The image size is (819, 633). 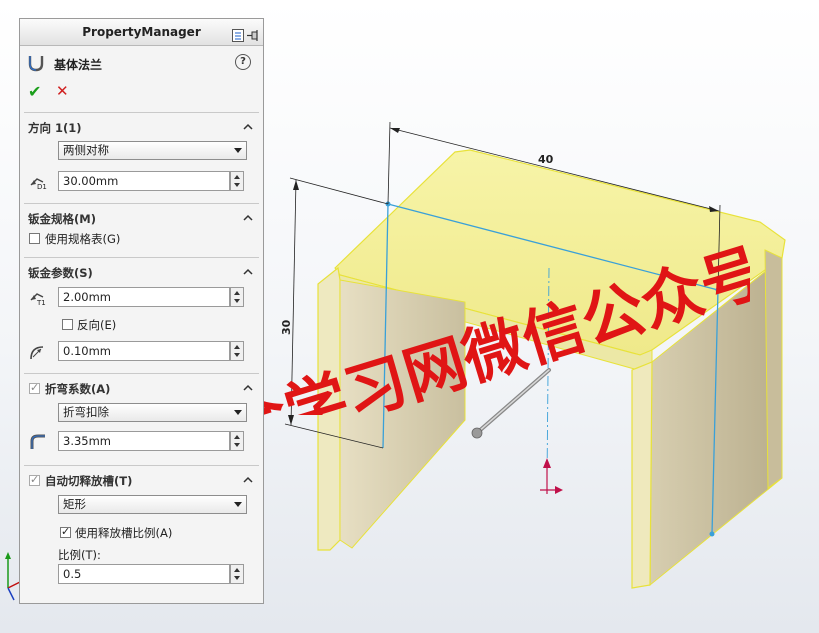 What do you see at coordinates (144, 297) in the screenshot?
I see `thickness-input: 2.00mm` at bounding box center [144, 297].